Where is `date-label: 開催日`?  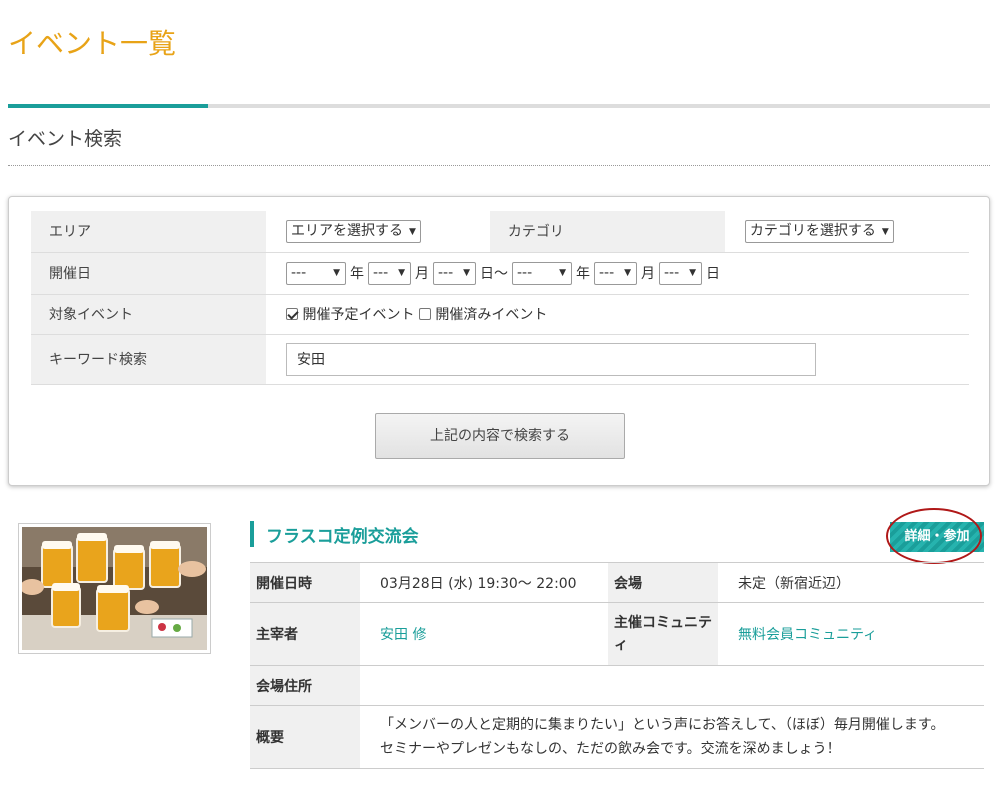 date-label: 開催日 is located at coordinates (148, 273).